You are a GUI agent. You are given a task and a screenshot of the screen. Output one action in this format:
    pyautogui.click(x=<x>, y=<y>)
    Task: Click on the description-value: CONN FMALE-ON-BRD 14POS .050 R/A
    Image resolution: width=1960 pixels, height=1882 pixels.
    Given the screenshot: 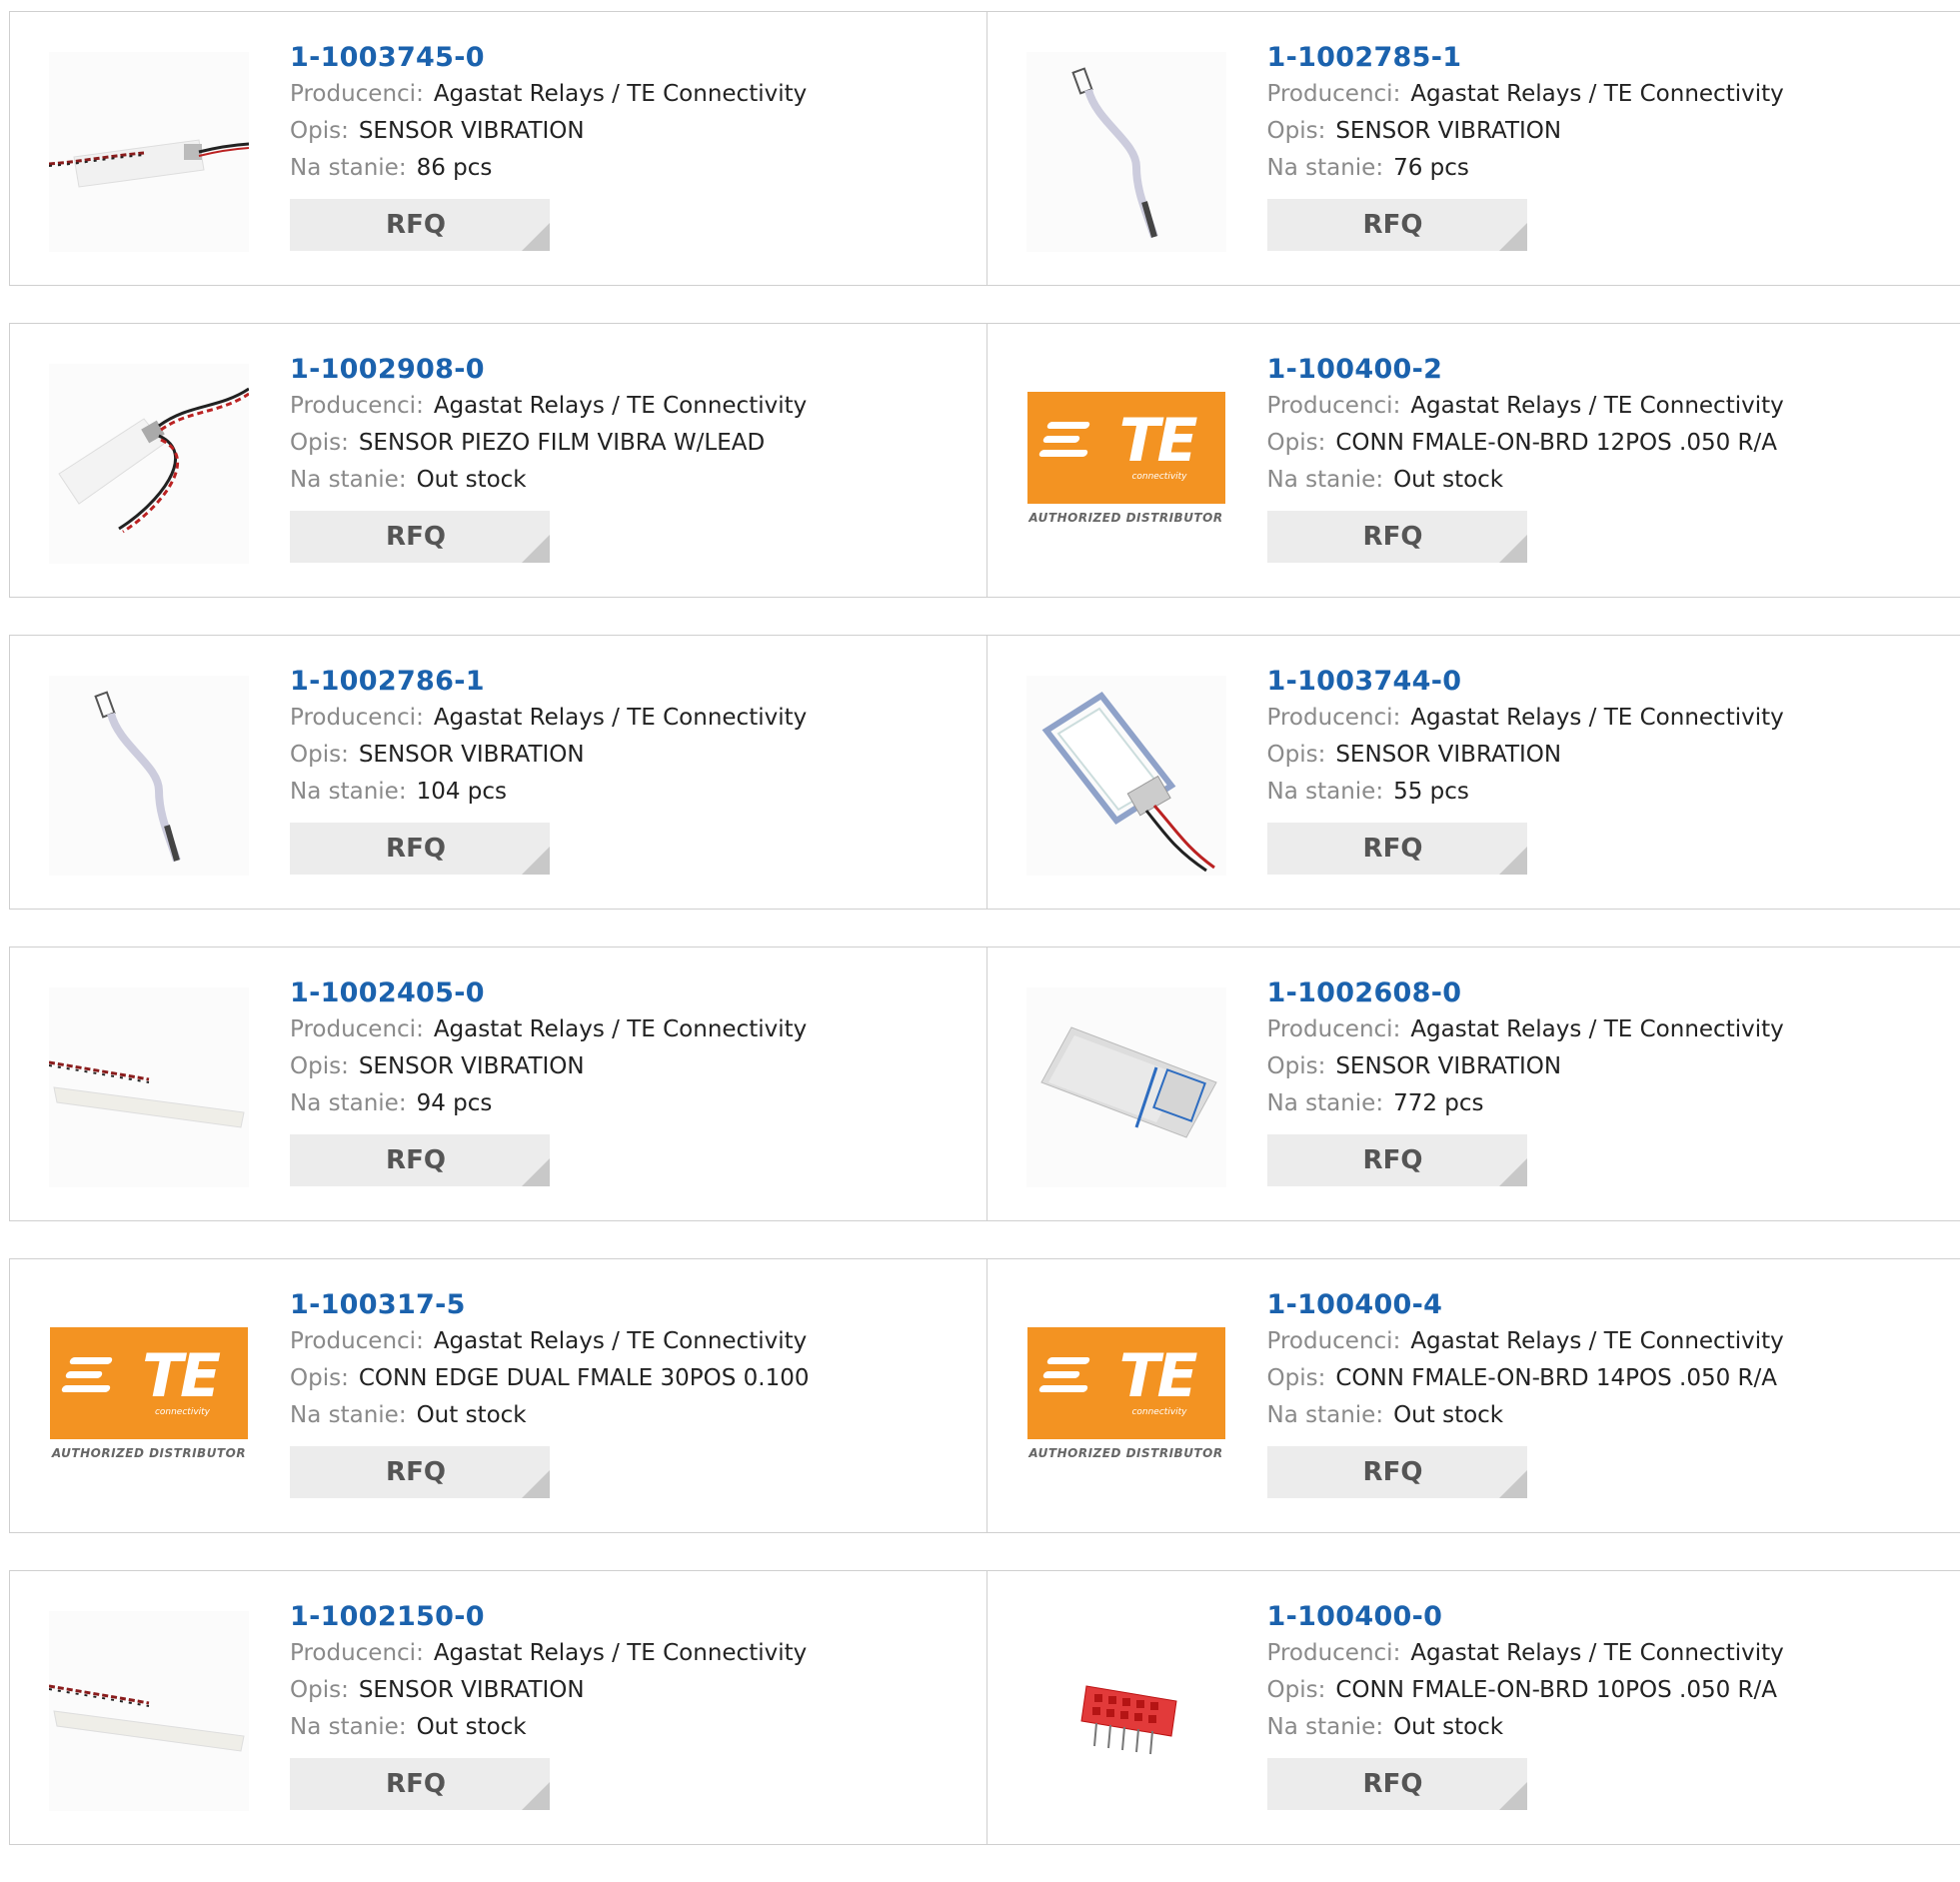 What is the action you would take?
    pyautogui.click(x=1556, y=1378)
    